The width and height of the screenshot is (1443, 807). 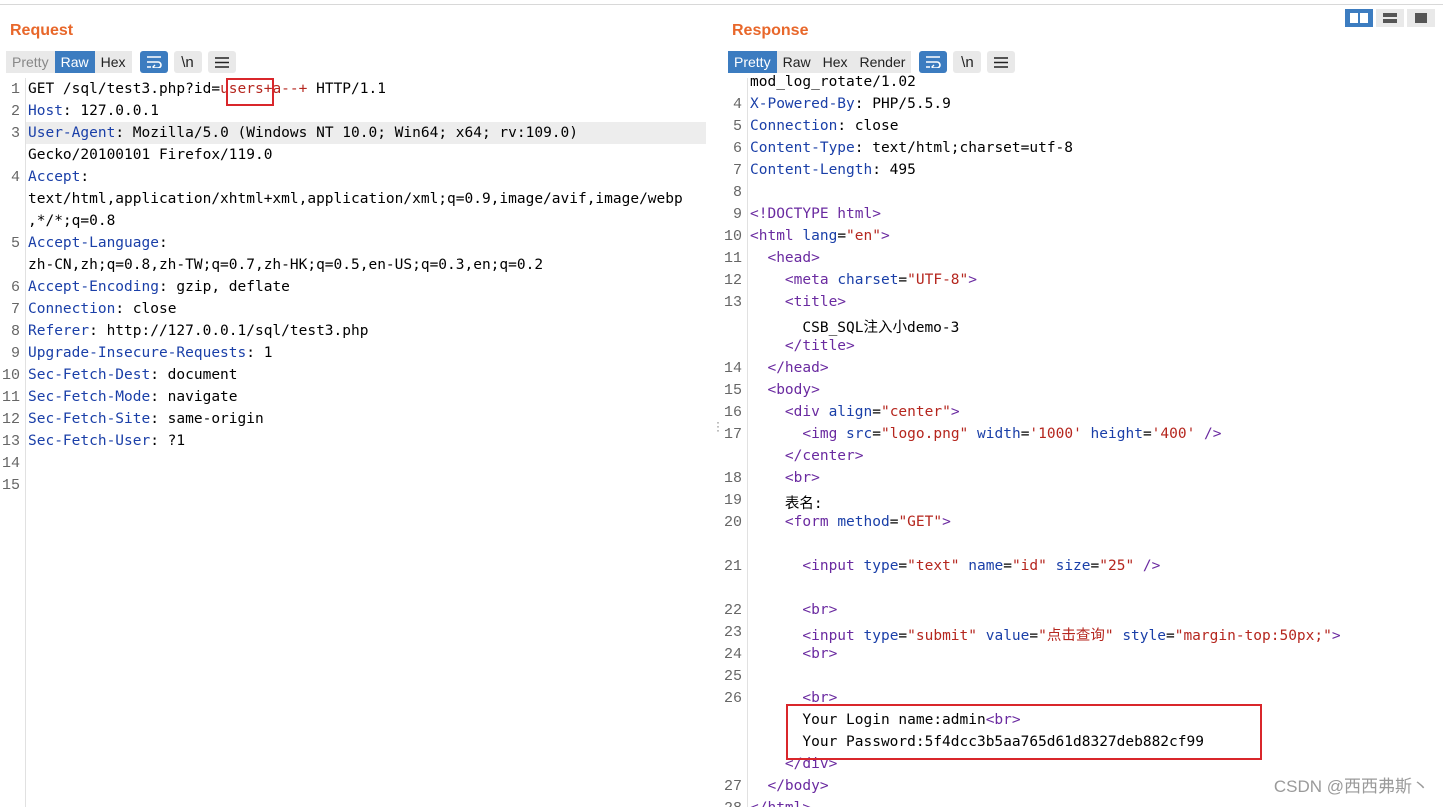 I want to click on code-token: mod_log_rotate/1.02, so click(x=833, y=82).